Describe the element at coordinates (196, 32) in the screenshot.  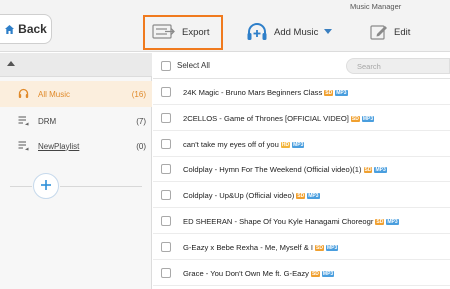
I see `export-label: Export` at that location.